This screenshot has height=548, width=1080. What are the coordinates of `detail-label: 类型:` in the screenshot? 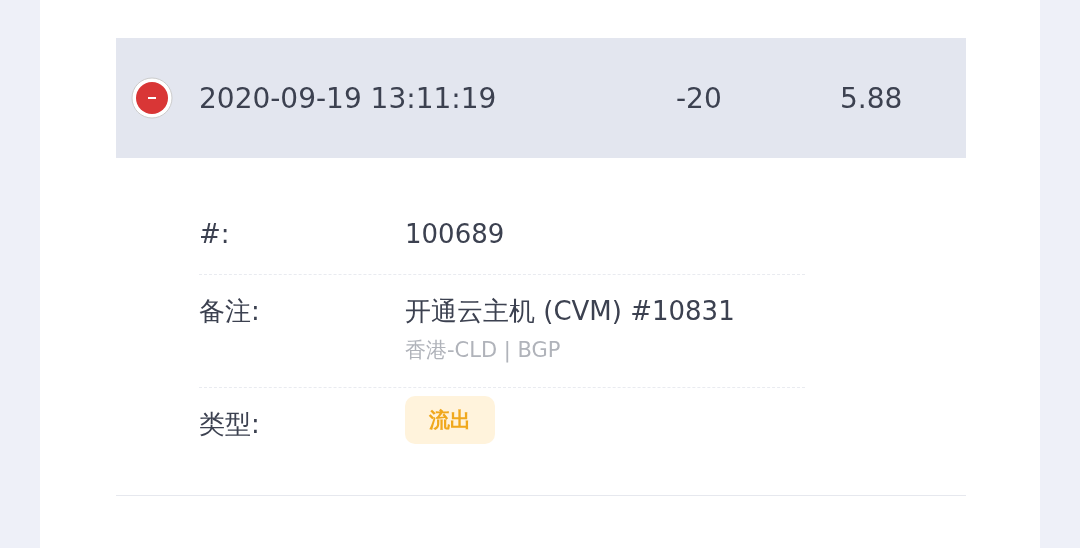 It's located at (230, 424).